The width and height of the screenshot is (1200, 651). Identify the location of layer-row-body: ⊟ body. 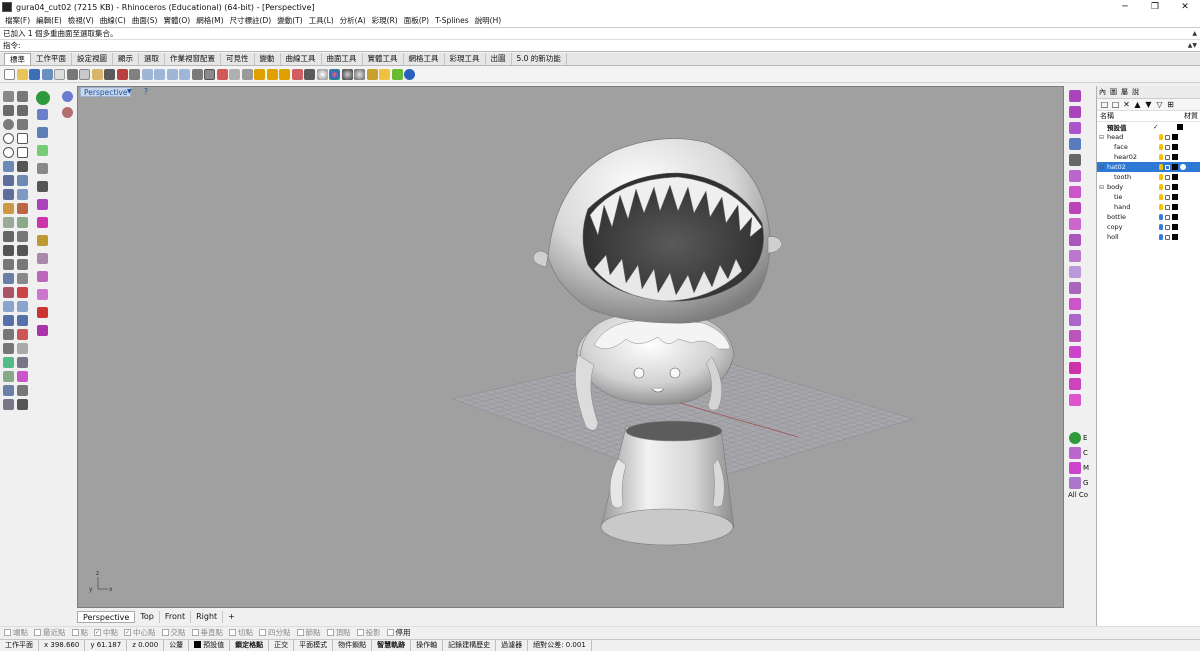
(1148, 187).